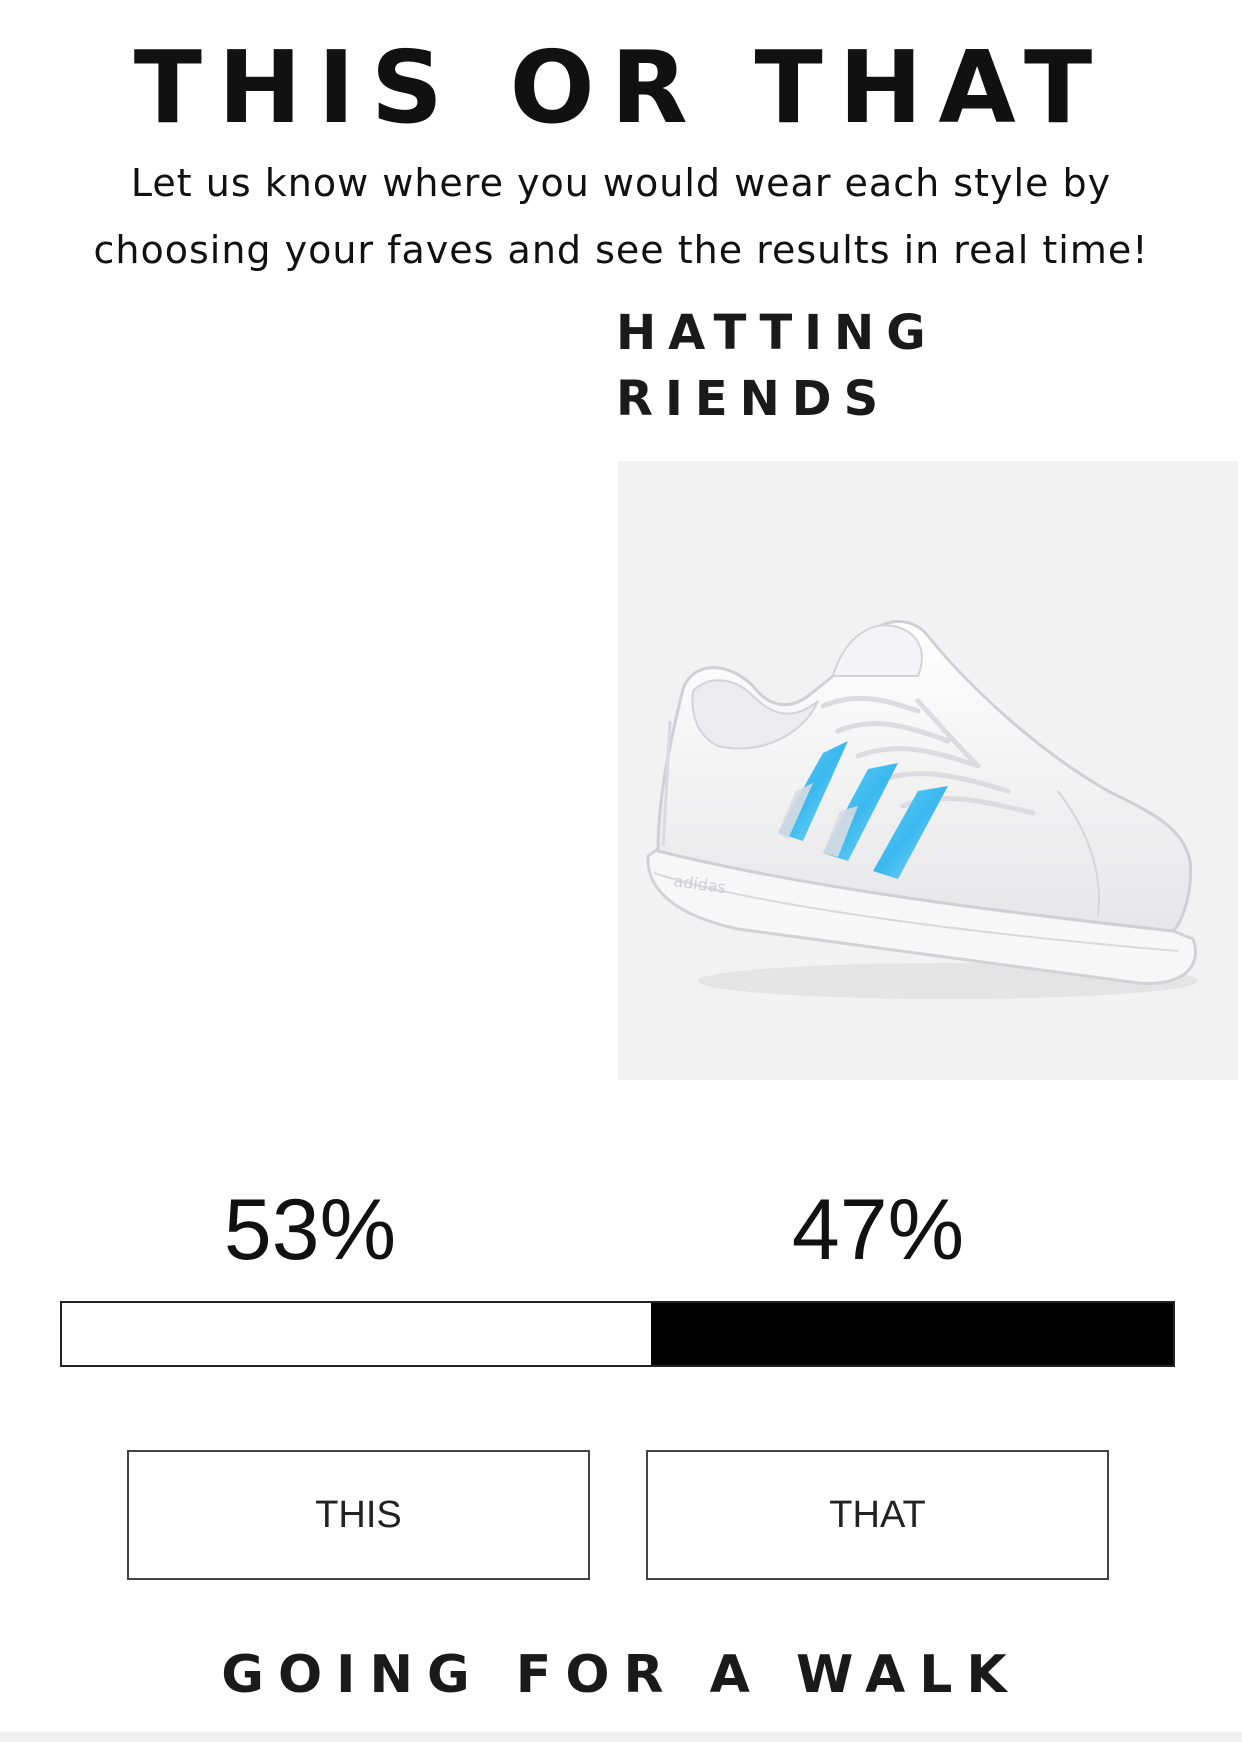 The height and width of the screenshot is (1742, 1242). Describe the element at coordinates (621, 1675) in the screenshot. I see `next-question-caption: GOING FOR A WALK` at that location.